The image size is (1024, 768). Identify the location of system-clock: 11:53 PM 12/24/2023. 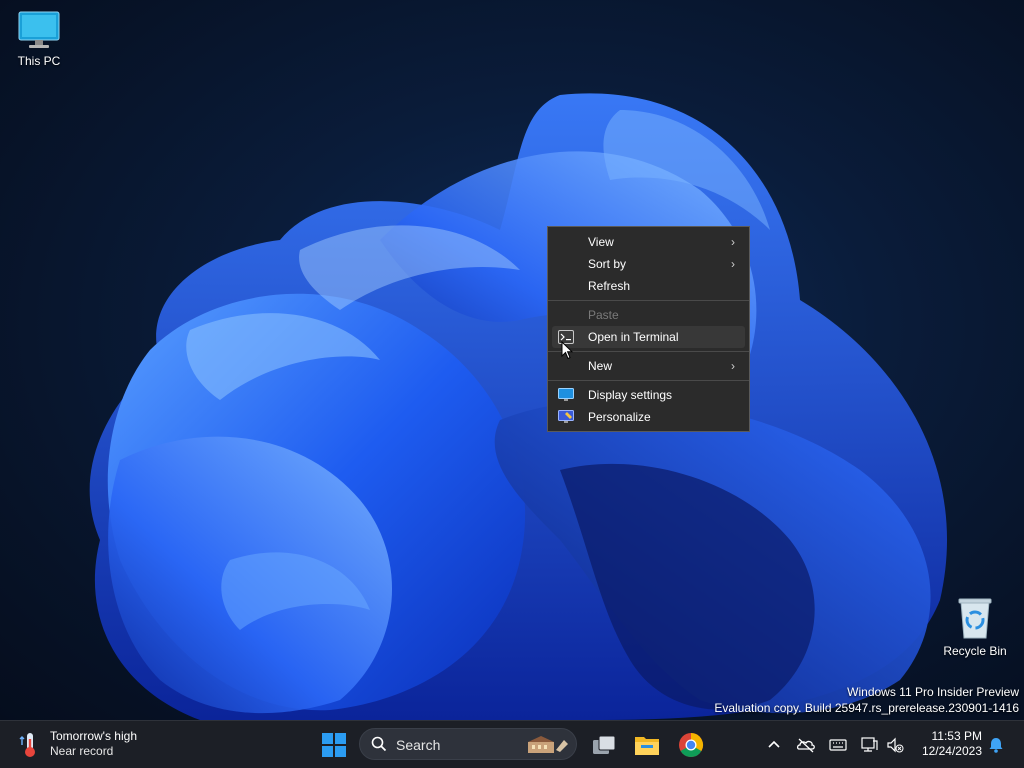
(945, 744).